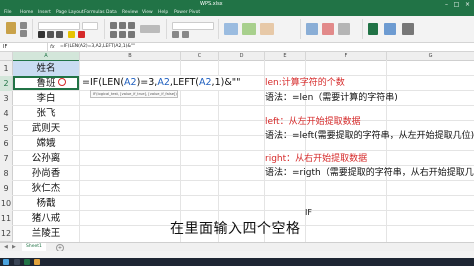 This screenshot has width=474, height=266. Describe the element at coordinates (90, 26) in the screenshot. I see `font-size-select` at that location.